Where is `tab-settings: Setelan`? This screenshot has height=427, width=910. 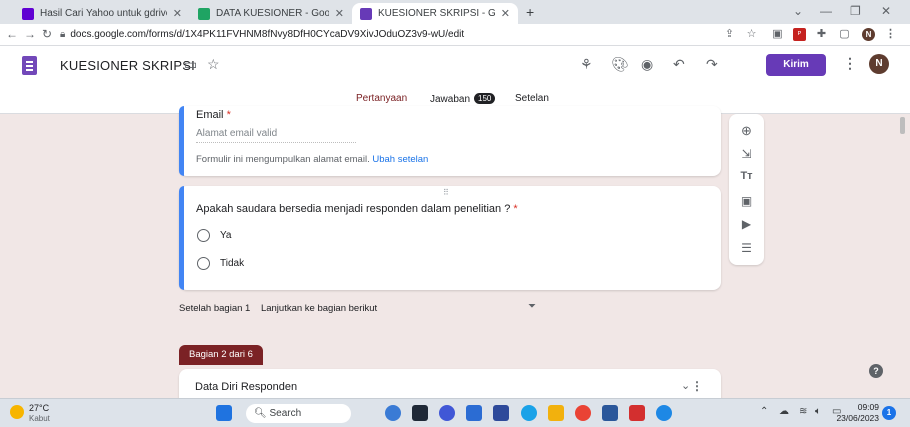
tab-settings: Setelan is located at coordinates (532, 98).